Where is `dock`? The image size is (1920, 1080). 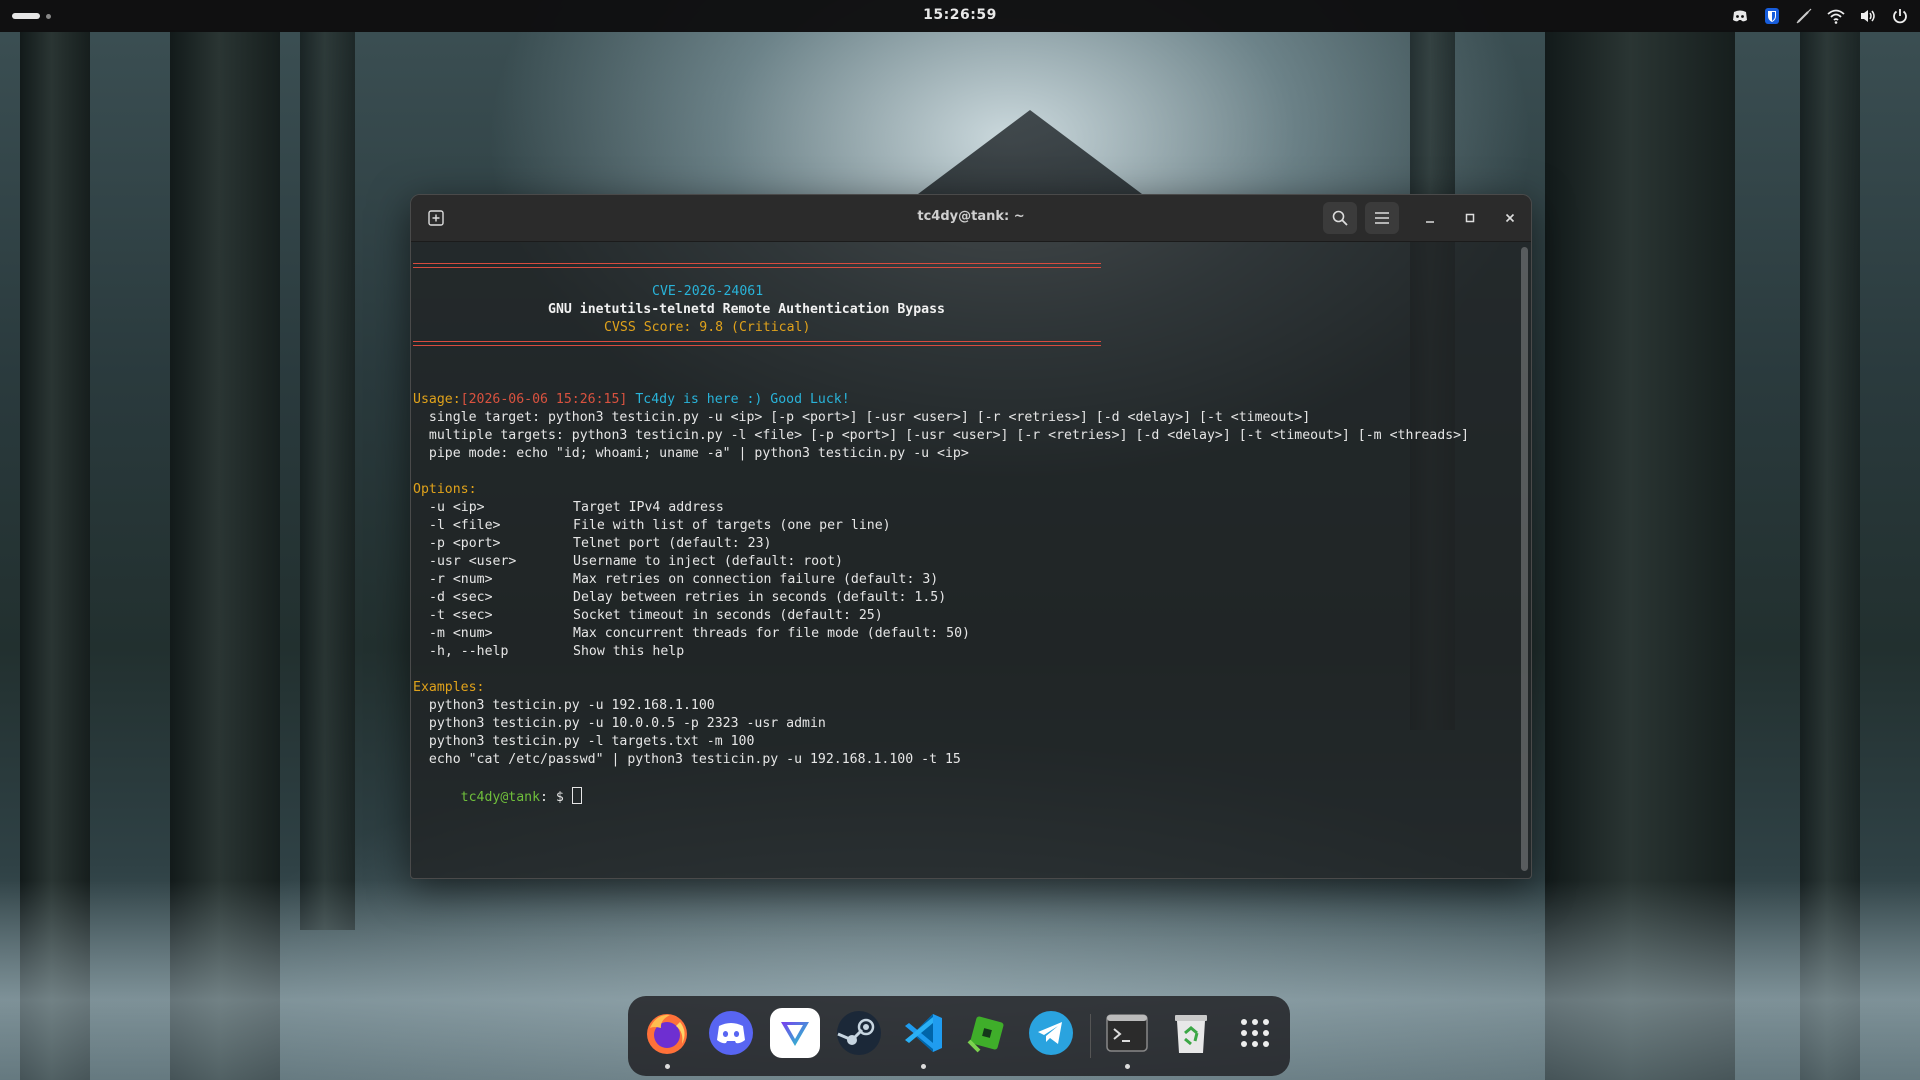 dock is located at coordinates (959, 1036).